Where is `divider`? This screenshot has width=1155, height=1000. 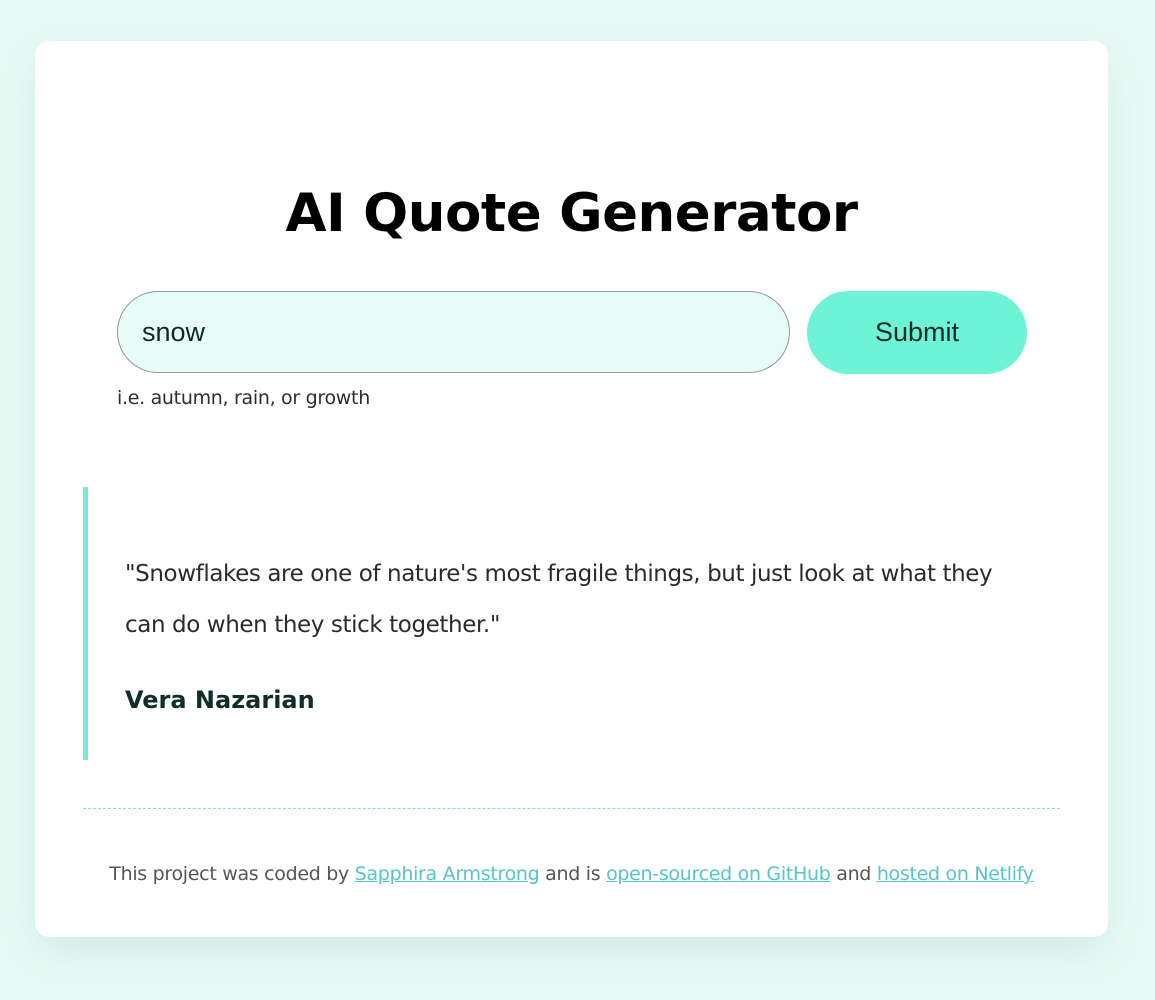 divider is located at coordinates (571, 808).